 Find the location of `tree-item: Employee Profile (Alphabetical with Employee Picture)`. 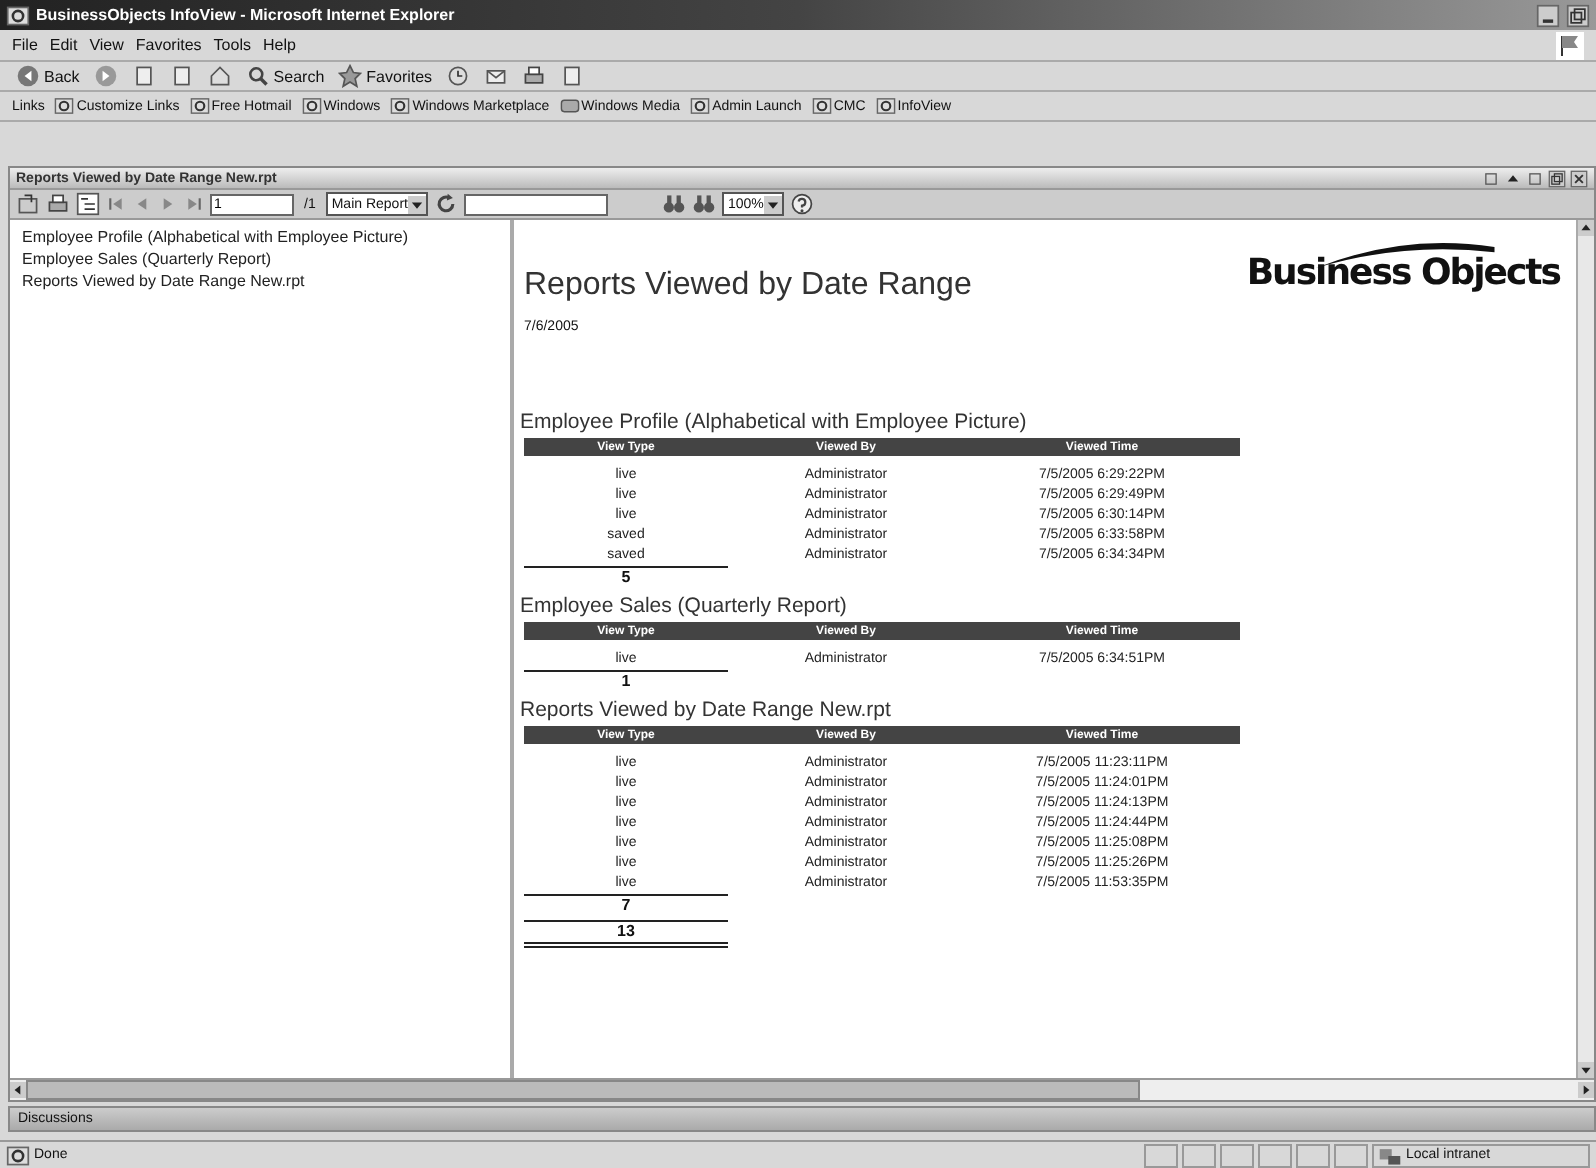

tree-item: Employee Profile (Alphabetical with Employee Picture) is located at coordinates (260, 237).